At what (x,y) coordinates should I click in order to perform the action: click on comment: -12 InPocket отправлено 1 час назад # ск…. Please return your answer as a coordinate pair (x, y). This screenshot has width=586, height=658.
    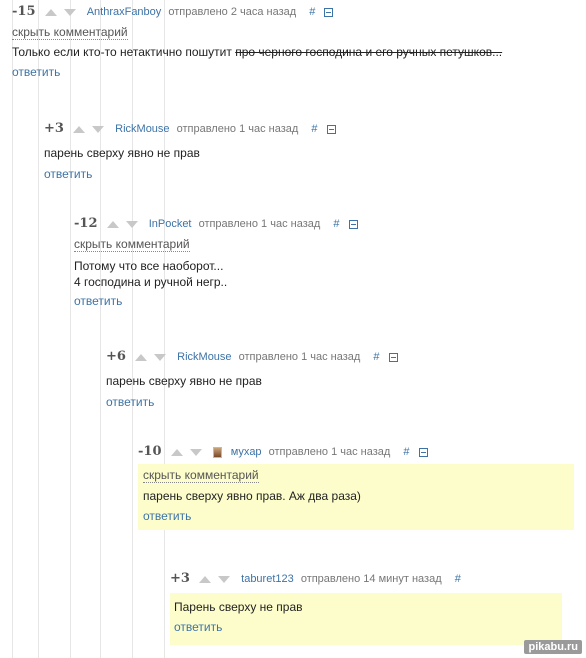
    Looking at the image, I should click on (319, 262).